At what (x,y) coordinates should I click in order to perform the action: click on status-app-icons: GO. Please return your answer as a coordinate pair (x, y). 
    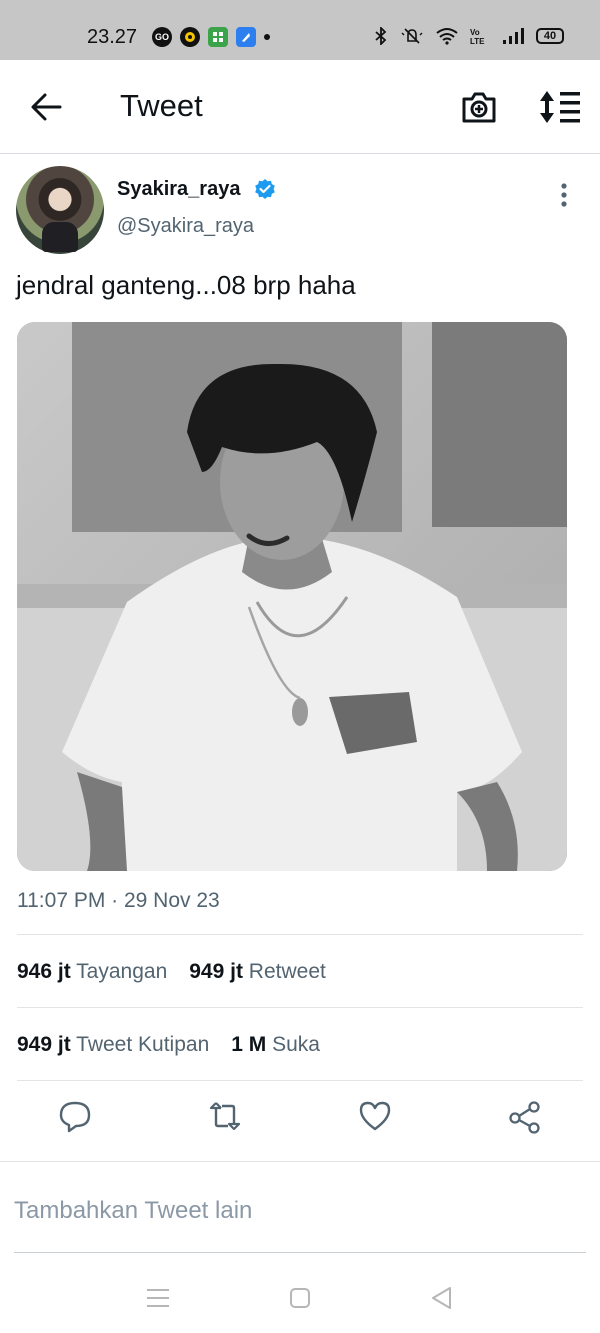
    Looking at the image, I should click on (211, 37).